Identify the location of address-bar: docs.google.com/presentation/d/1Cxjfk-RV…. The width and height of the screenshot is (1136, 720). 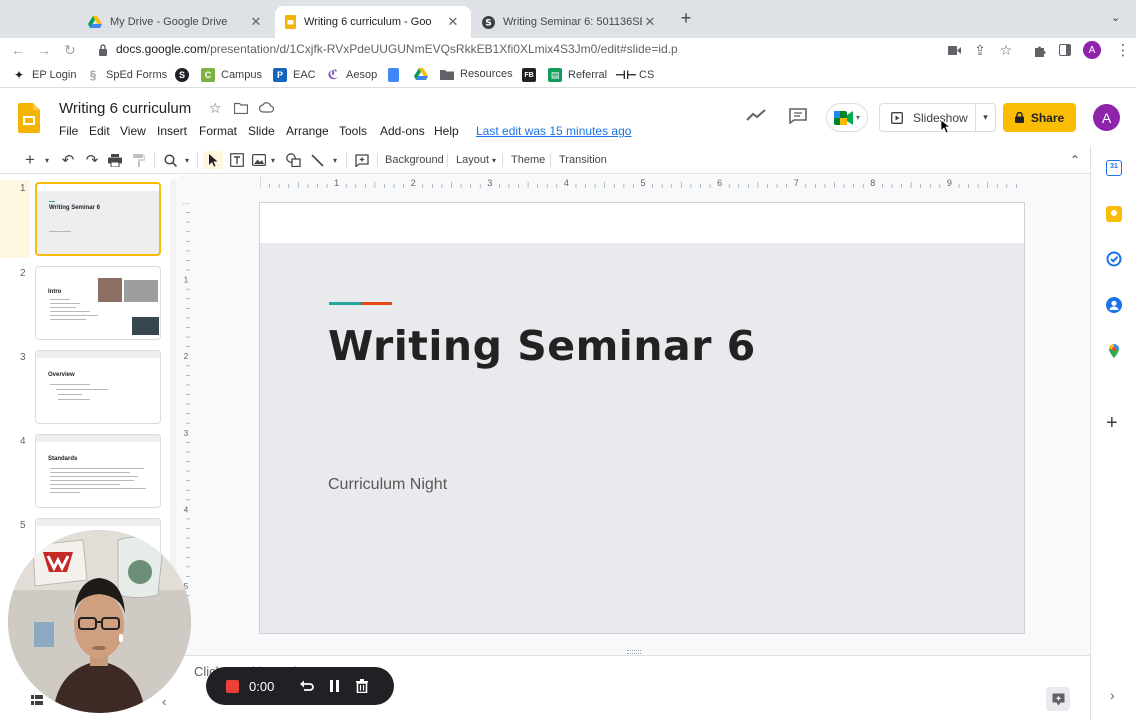
(397, 49).